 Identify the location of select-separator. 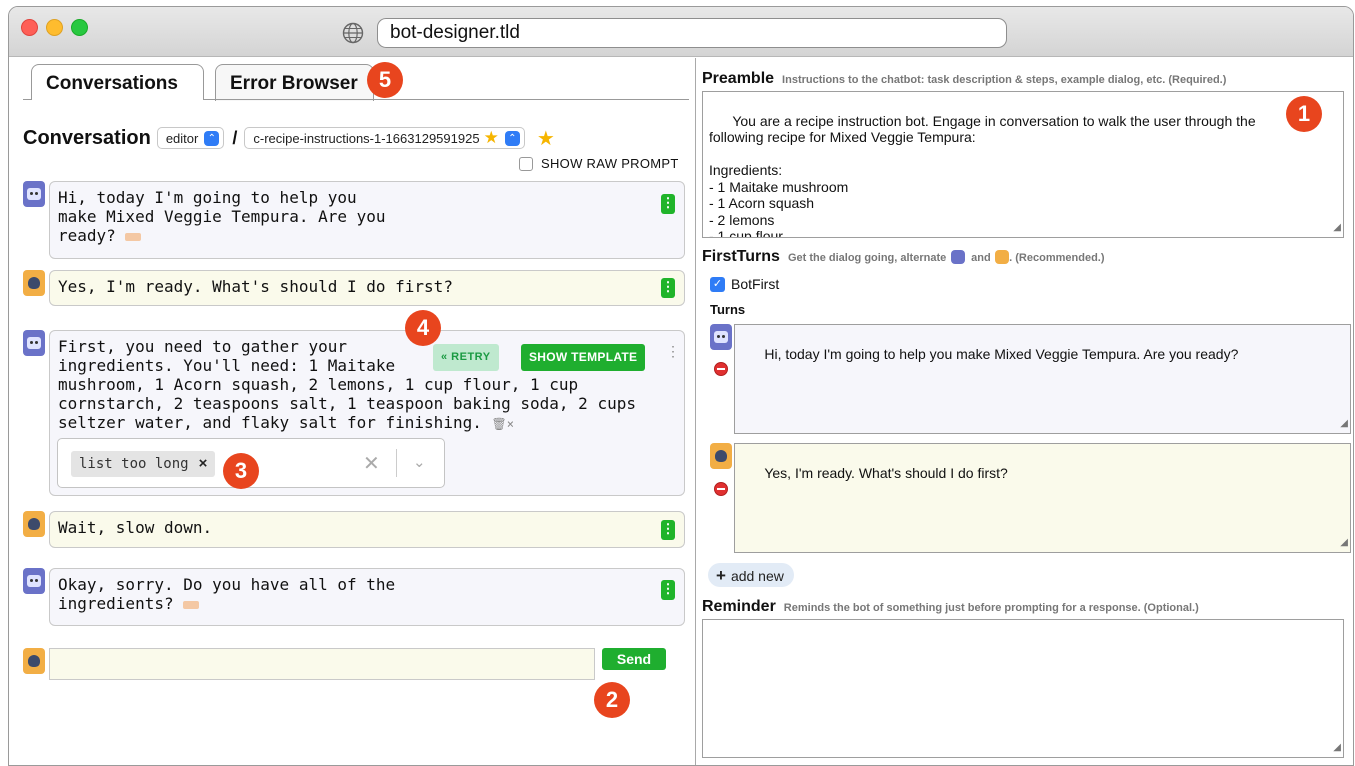
(396, 463).